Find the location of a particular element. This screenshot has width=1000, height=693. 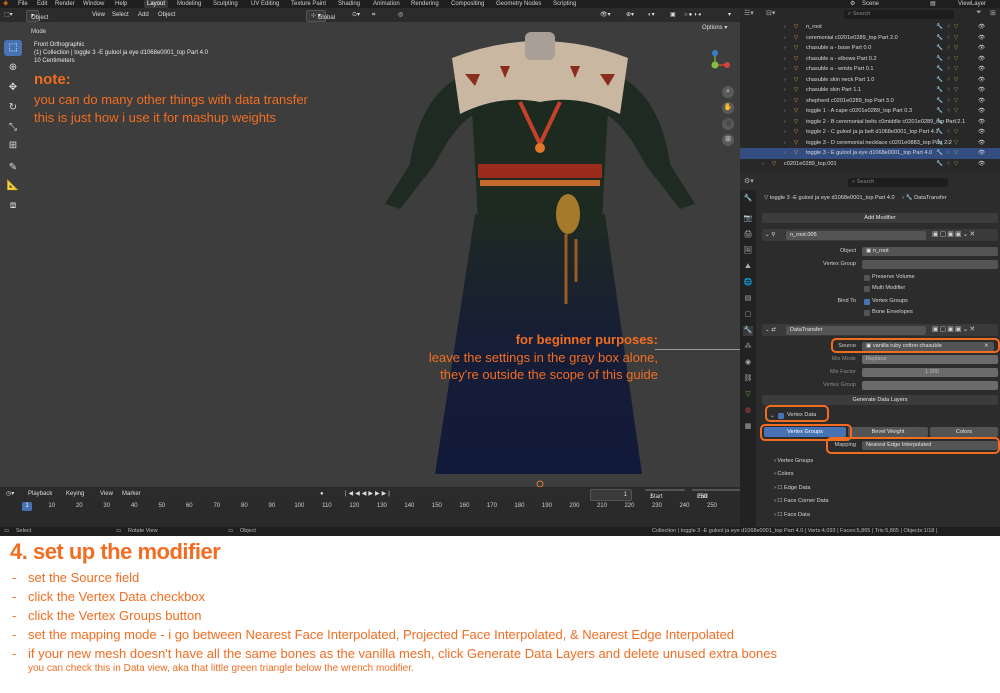

scene-selector: Scene is located at coordinates (870, 4).